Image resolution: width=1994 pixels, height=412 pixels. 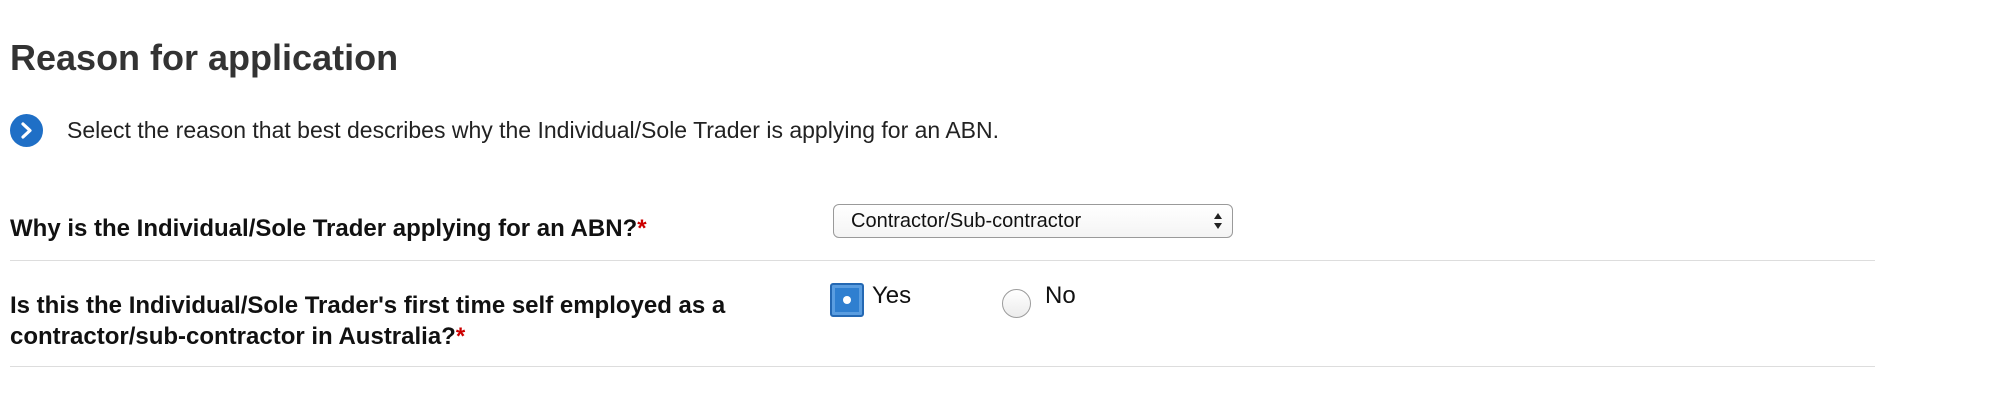 I want to click on radio-no-label: No, so click(x=1060, y=296).